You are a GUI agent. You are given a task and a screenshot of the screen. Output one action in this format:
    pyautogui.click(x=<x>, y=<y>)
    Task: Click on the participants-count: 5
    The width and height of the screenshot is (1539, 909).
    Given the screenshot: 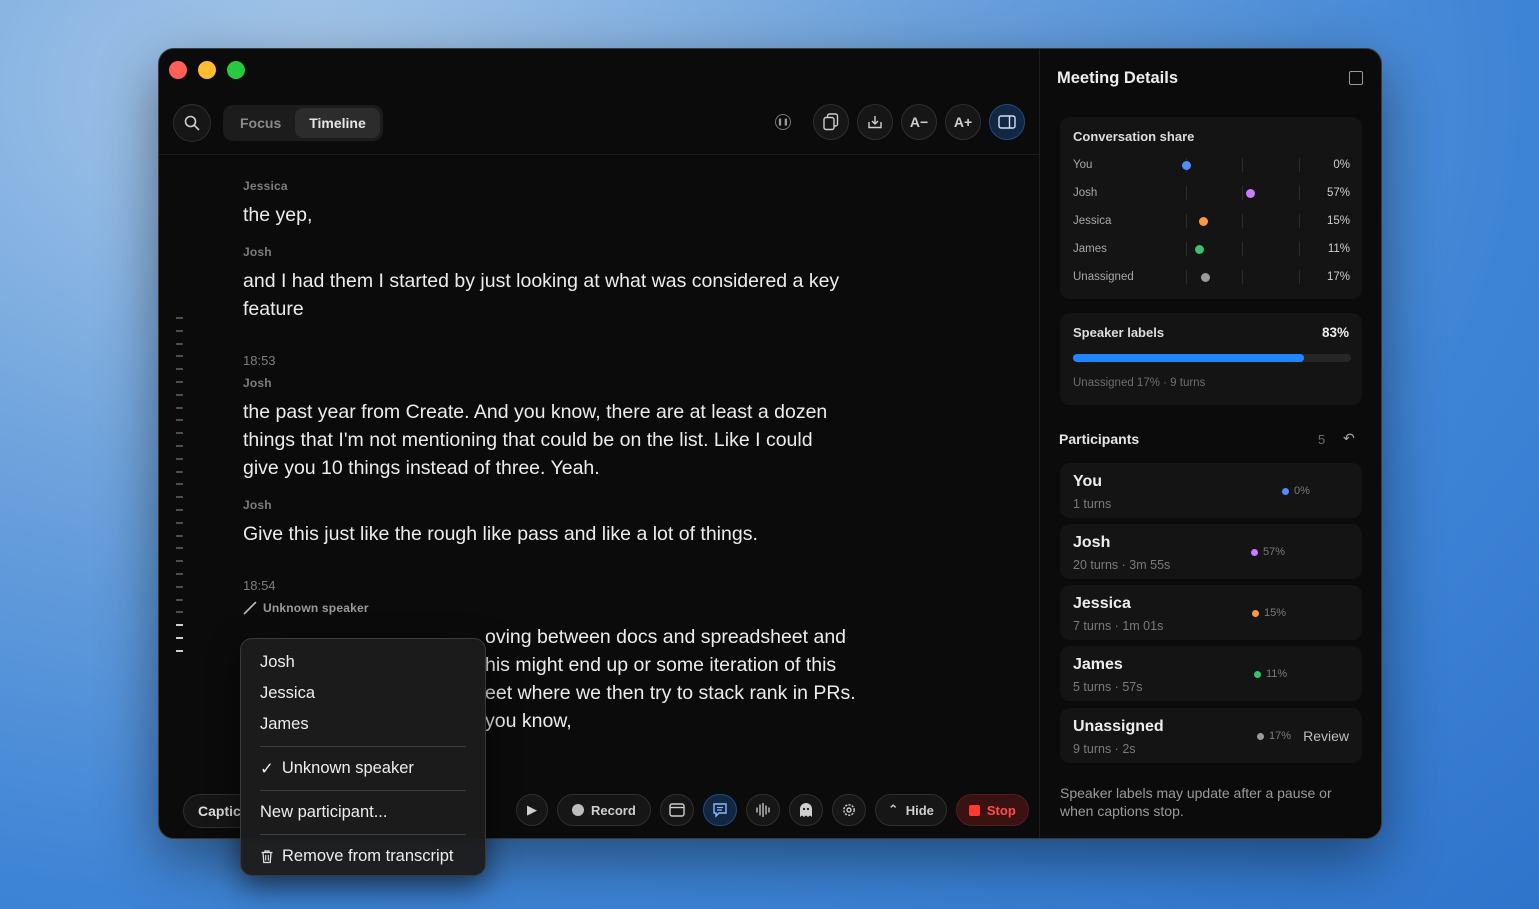 What is the action you would take?
    pyautogui.click(x=1322, y=439)
    